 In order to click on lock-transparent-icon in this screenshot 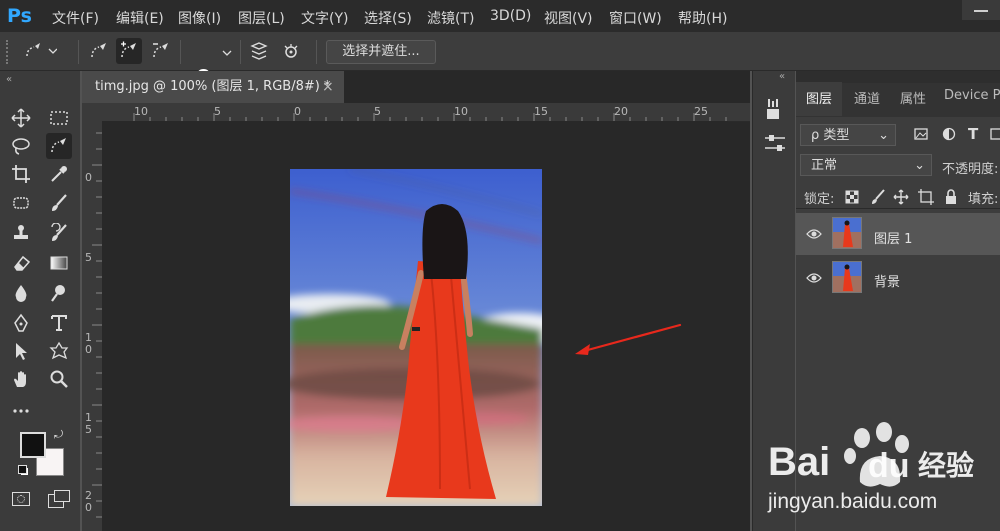, I will do `click(852, 199)`.